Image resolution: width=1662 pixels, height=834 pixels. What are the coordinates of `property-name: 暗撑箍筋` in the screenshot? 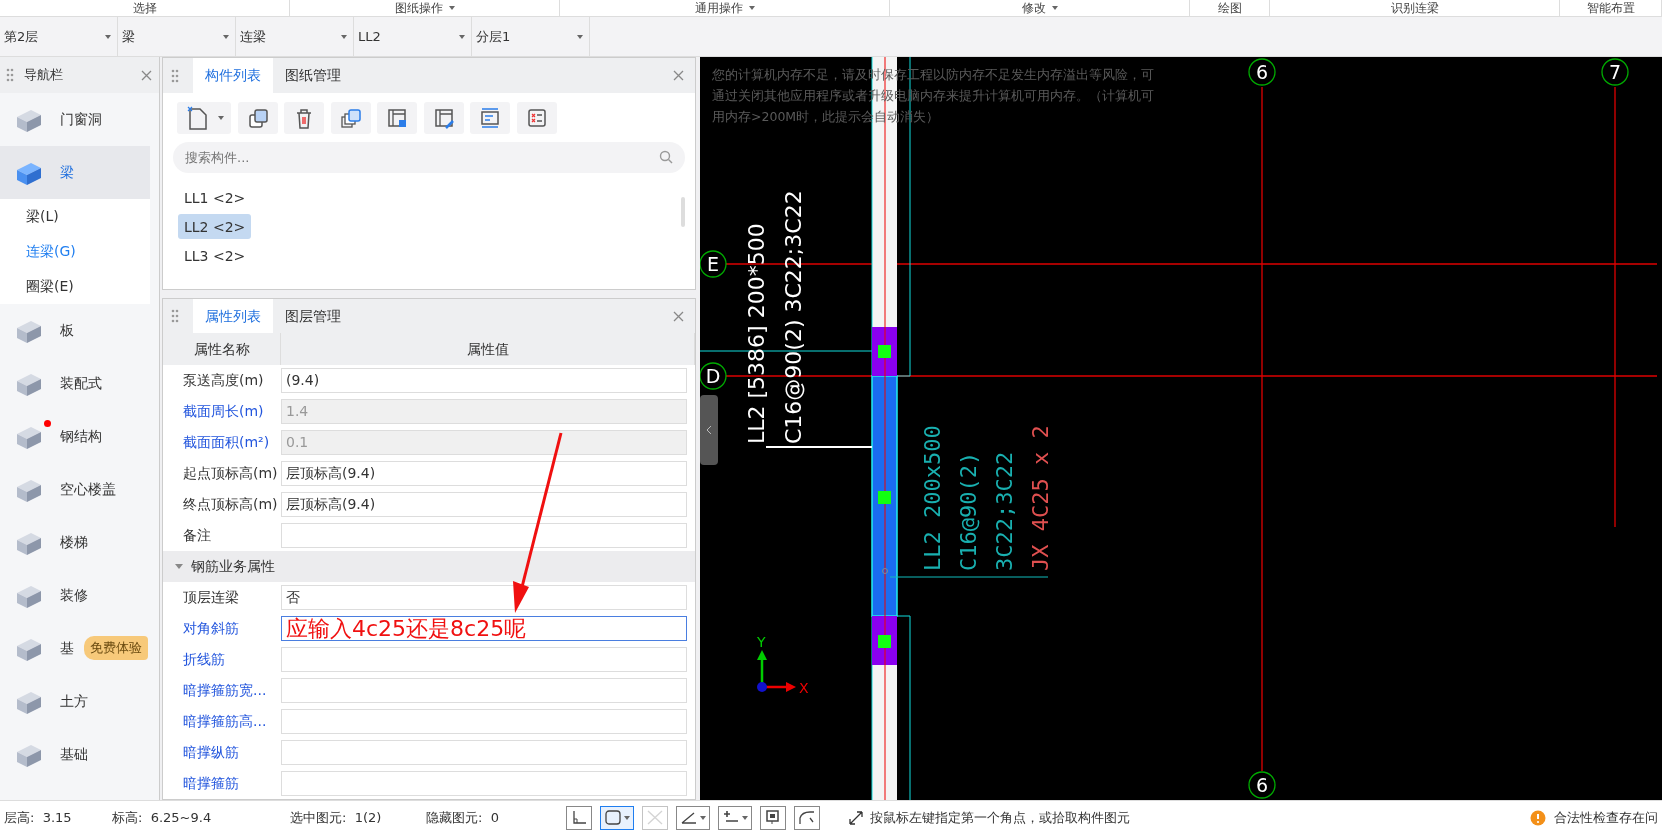 It's located at (211, 783).